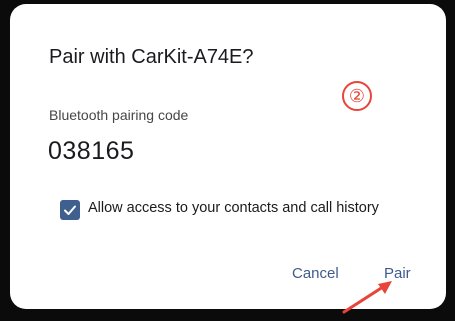 The height and width of the screenshot is (321, 455). I want to click on pairing-code-label: Bluetooth pairing code, so click(119, 115).